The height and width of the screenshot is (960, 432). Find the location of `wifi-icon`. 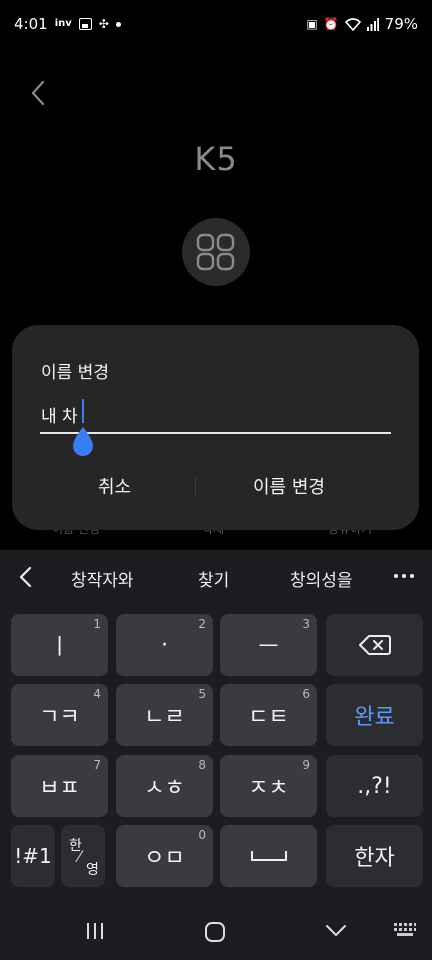

wifi-icon is located at coordinates (352, 24).